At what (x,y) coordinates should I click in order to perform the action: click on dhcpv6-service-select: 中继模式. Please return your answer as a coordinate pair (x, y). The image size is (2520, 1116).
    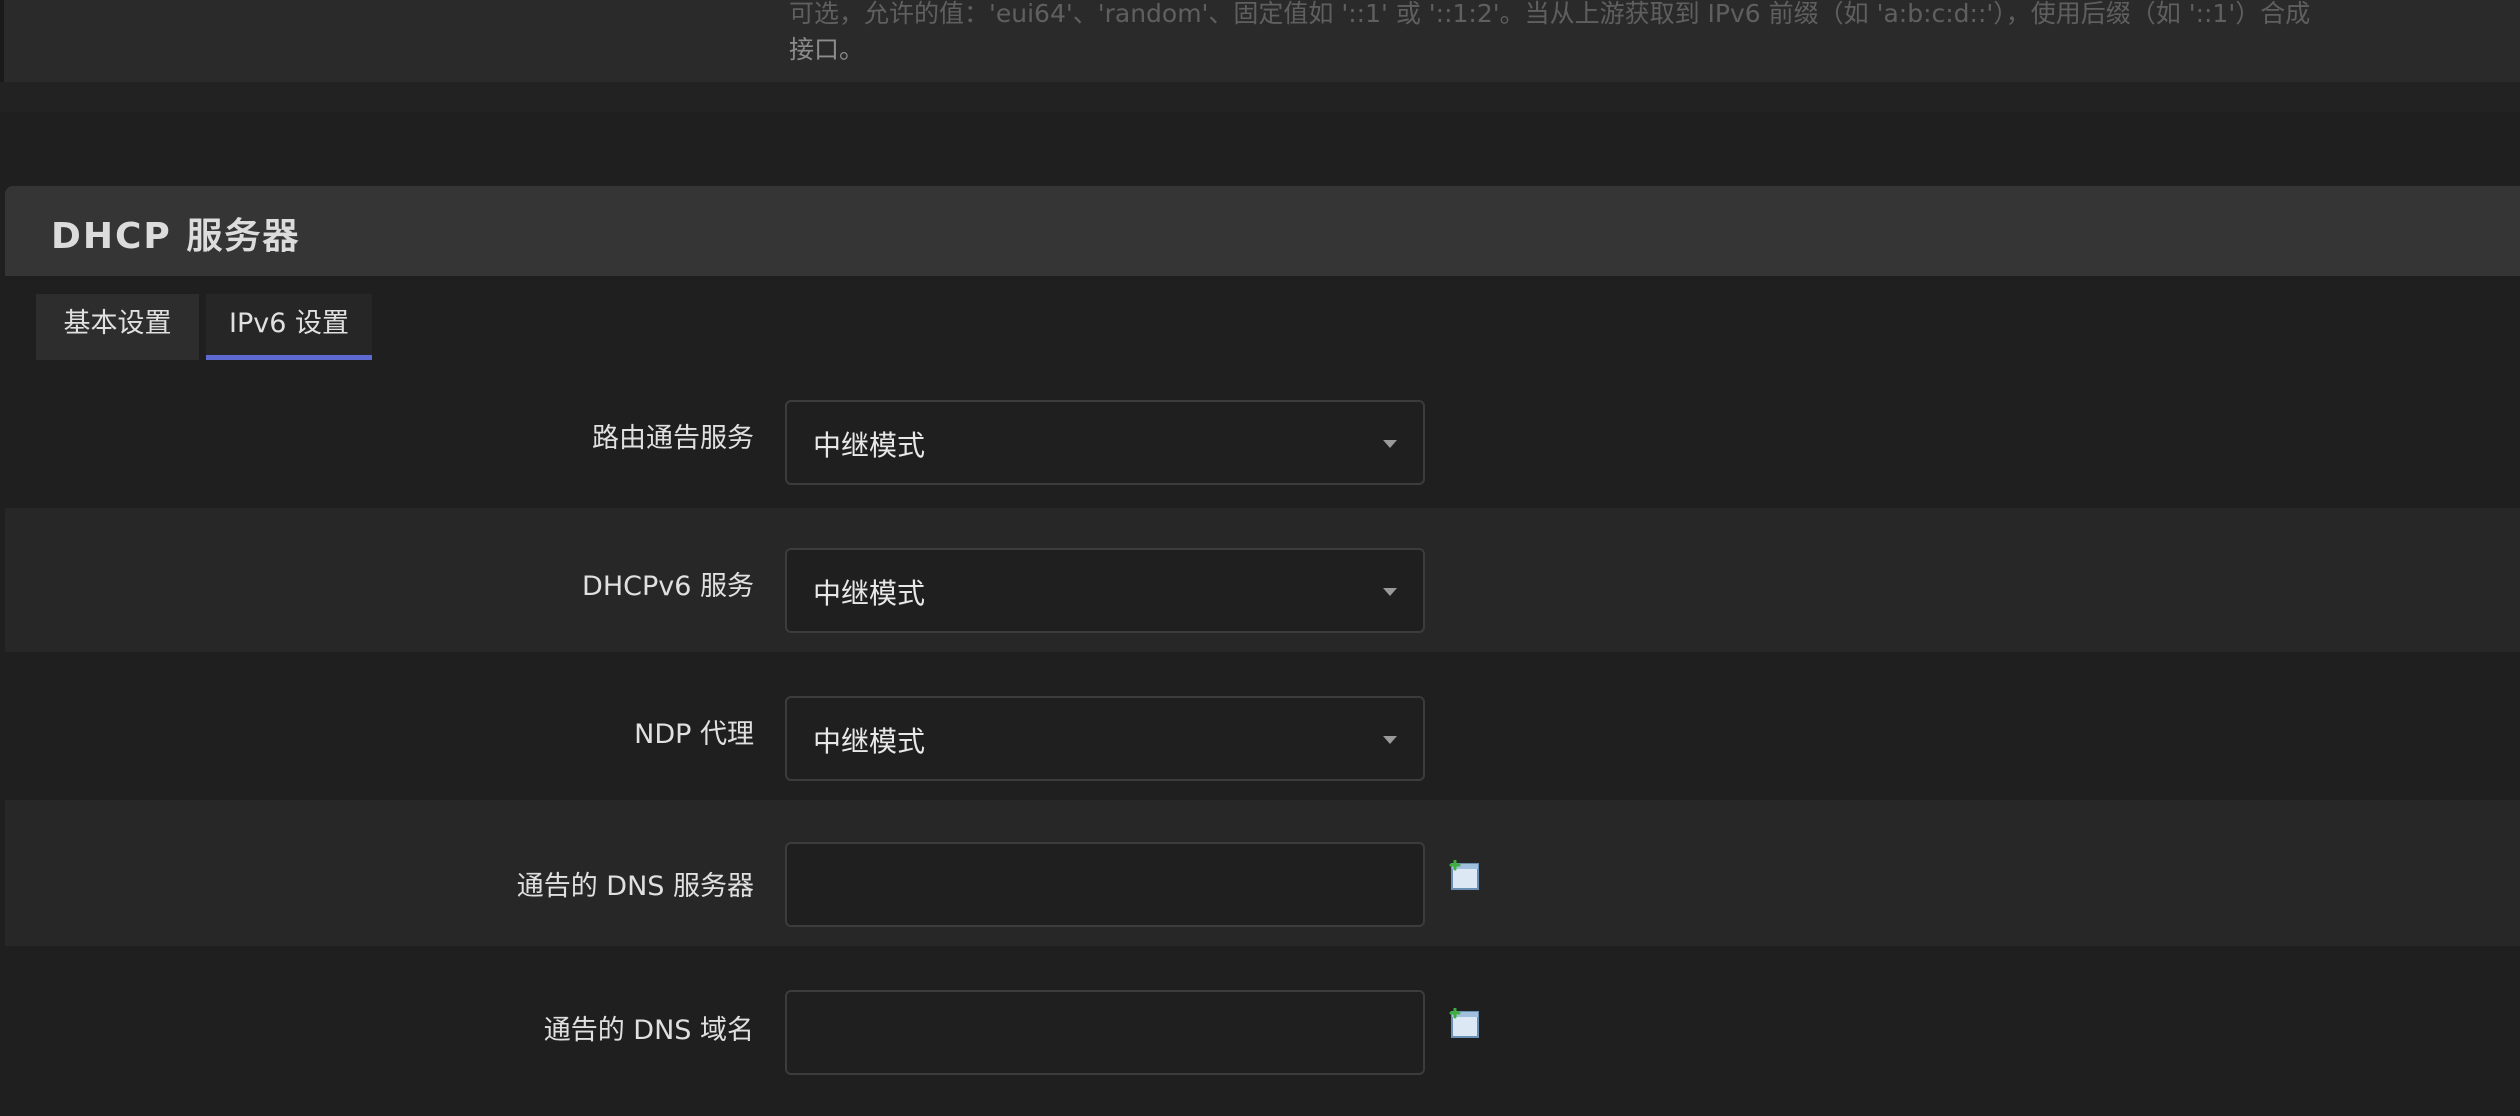
    Looking at the image, I should click on (1105, 590).